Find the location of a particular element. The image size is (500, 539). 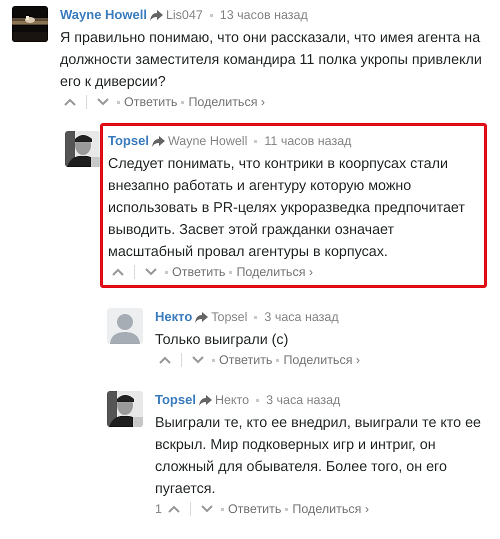

author-link: Wayne Howell is located at coordinates (103, 15).